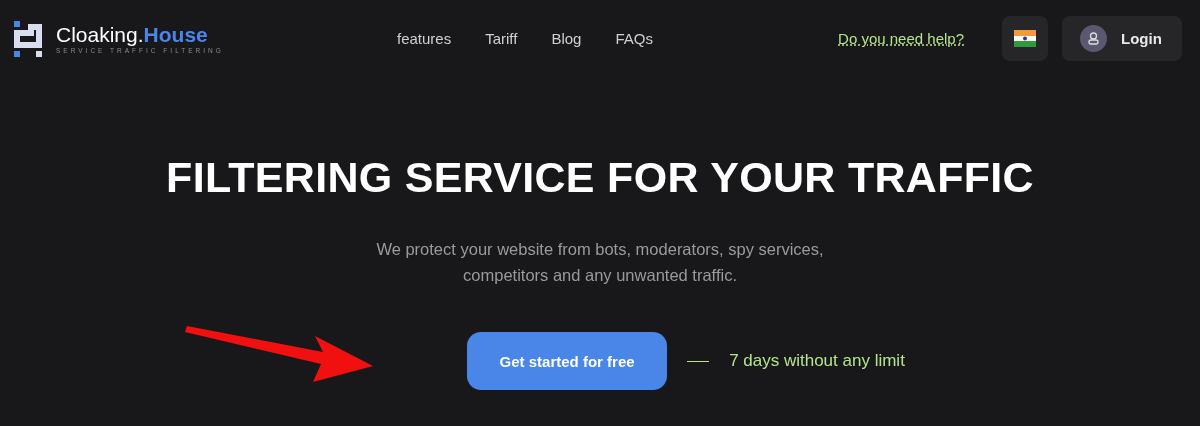 The height and width of the screenshot is (426, 1200). Describe the element at coordinates (1093, 38) in the screenshot. I see `user-icon` at that location.